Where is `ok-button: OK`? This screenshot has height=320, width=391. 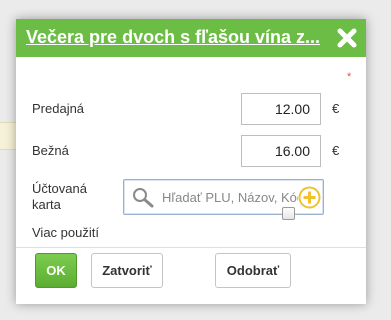 ok-button: OK is located at coordinates (56, 270).